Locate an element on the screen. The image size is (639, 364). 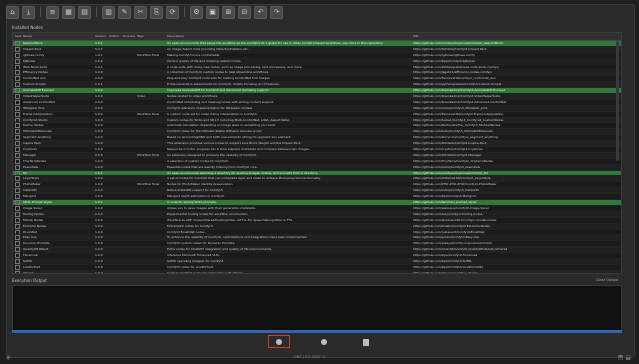
cell-name: Crystools is located at coordinates (30, 149).